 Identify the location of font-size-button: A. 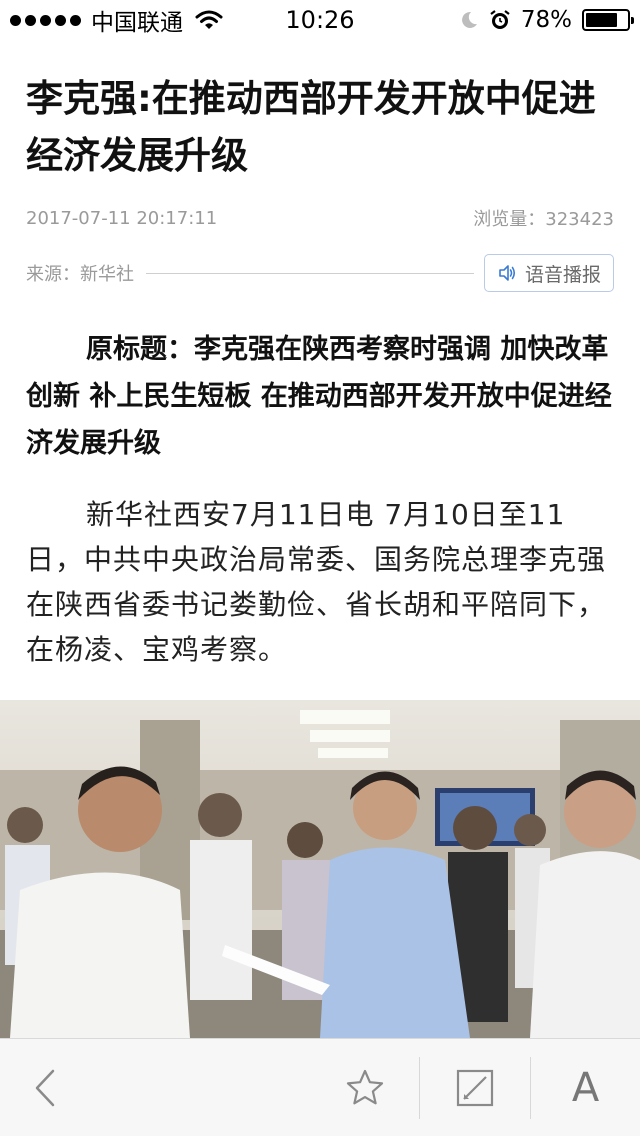
(585, 1087).